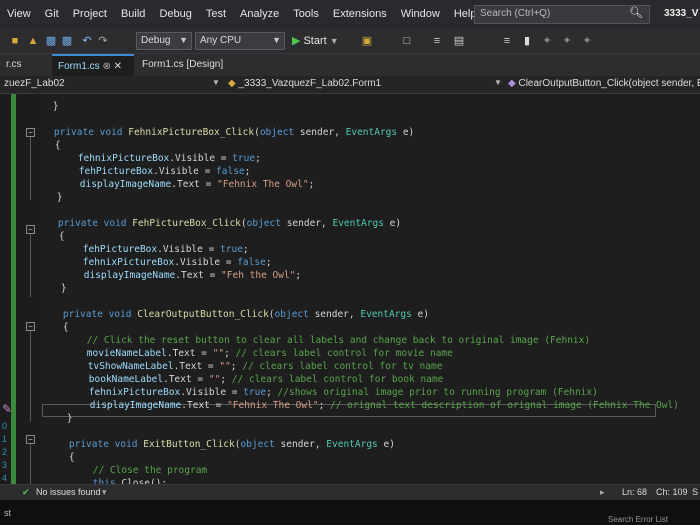  I want to click on next-bookmark-icon: ✦, so click(567, 41).